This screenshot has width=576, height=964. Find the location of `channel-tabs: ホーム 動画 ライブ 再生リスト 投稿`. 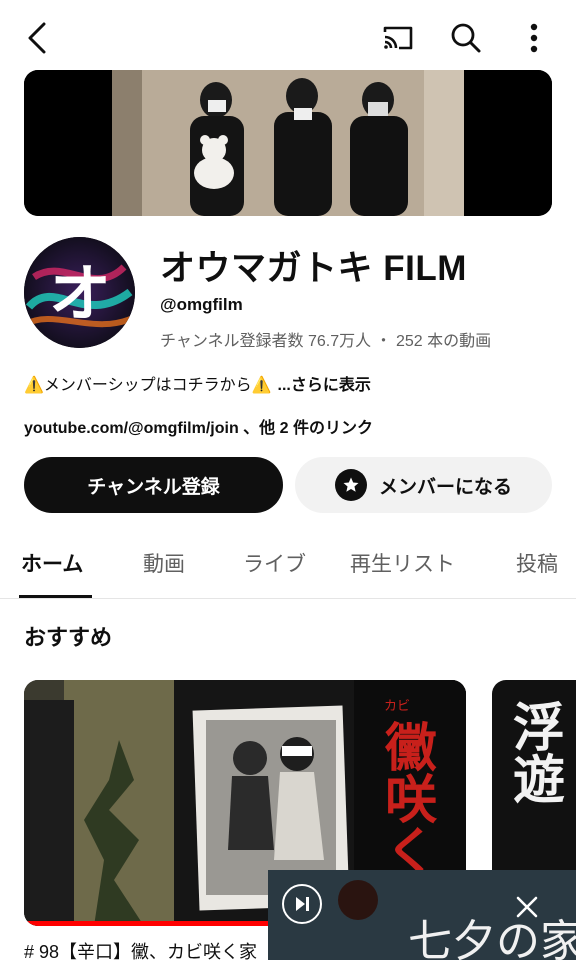

channel-tabs: ホーム 動画 ライブ 再生リスト 投稿 is located at coordinates (288, 564).